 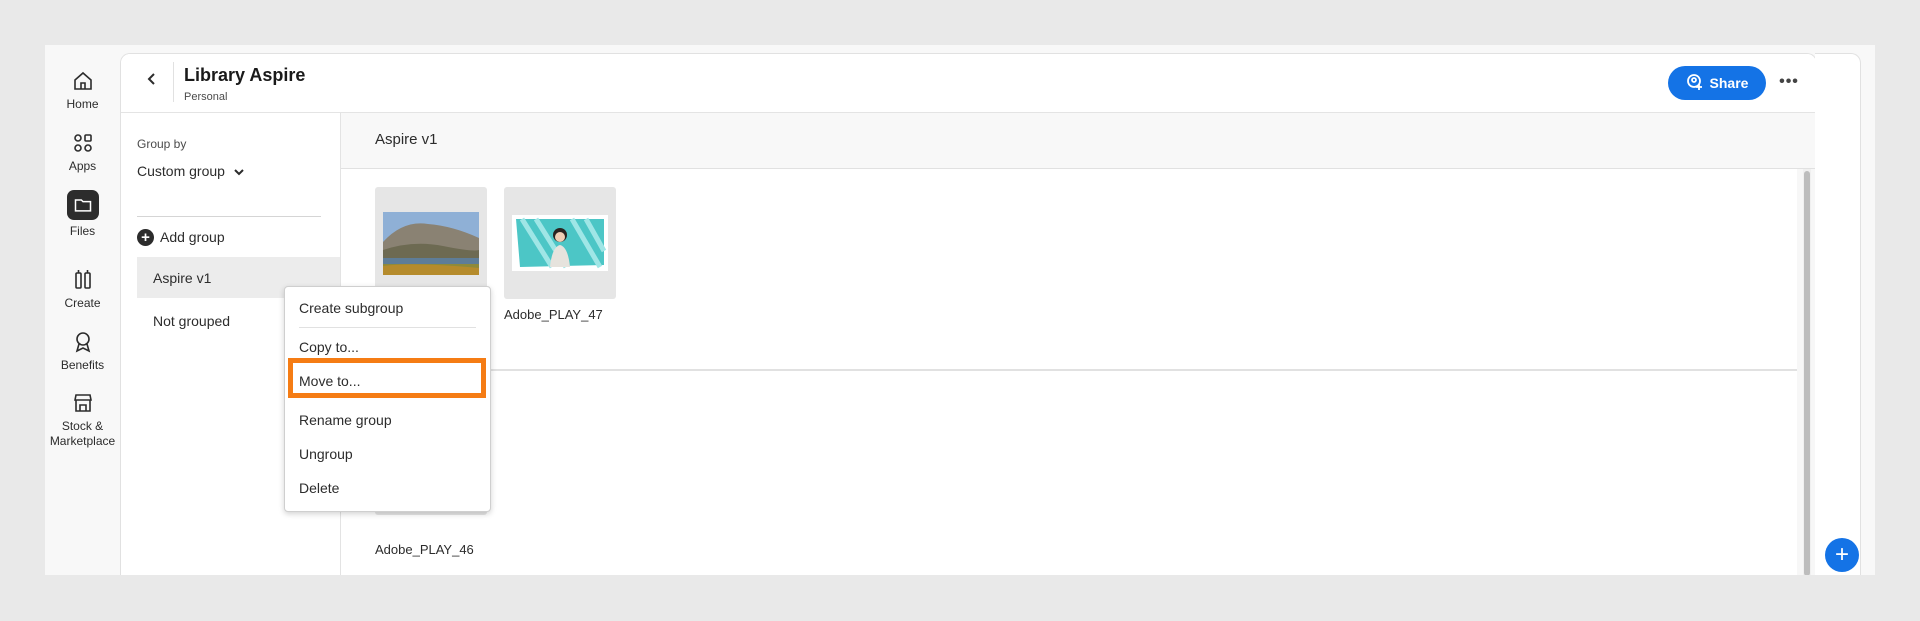 What do you see at coordinates (83, 143) in the screenshot?
I see `apps-icon` at bounding box center [83, 143].